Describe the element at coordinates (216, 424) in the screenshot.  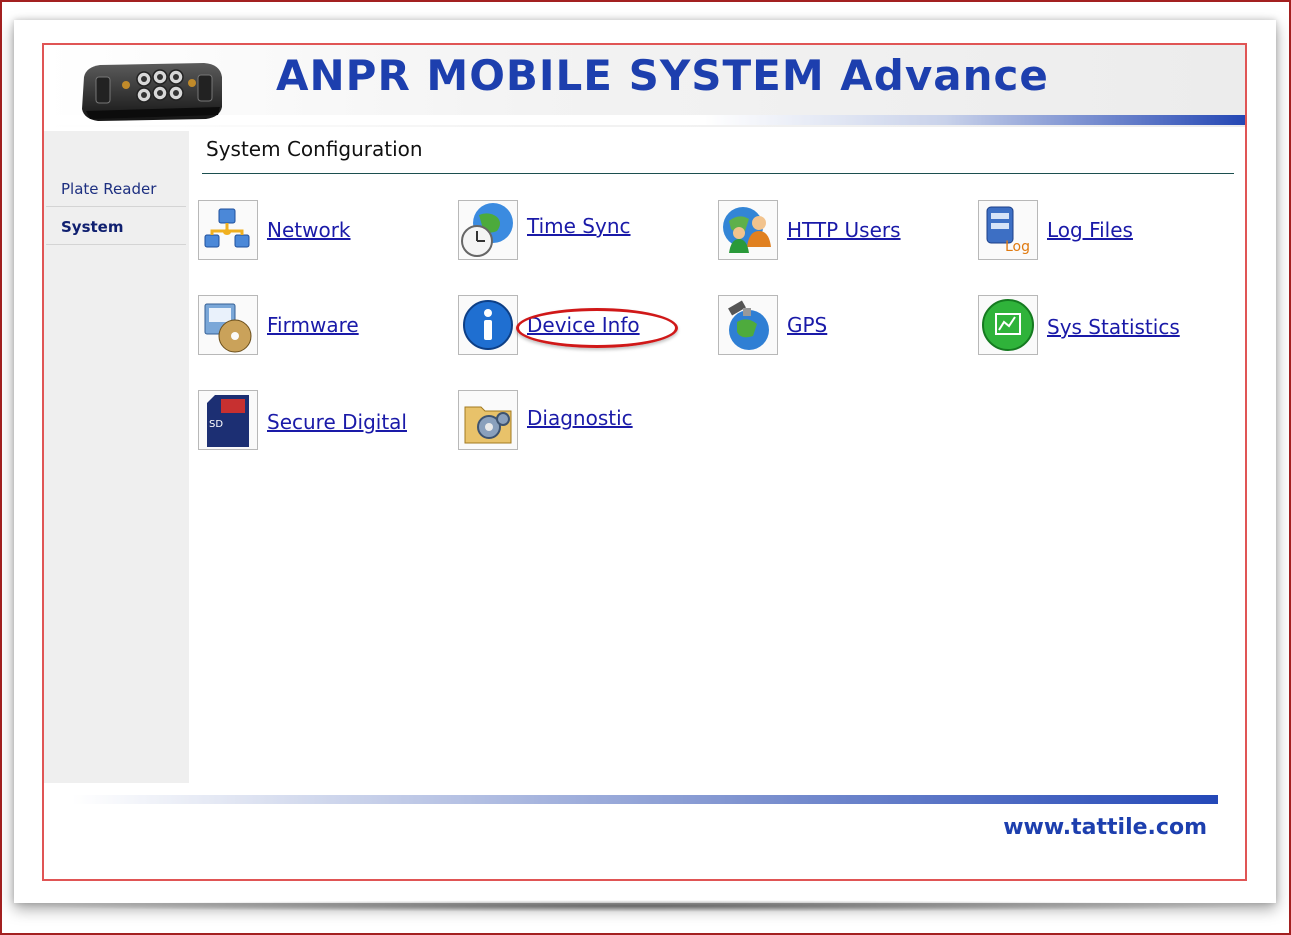
I see `svg-text: SD` at that location.